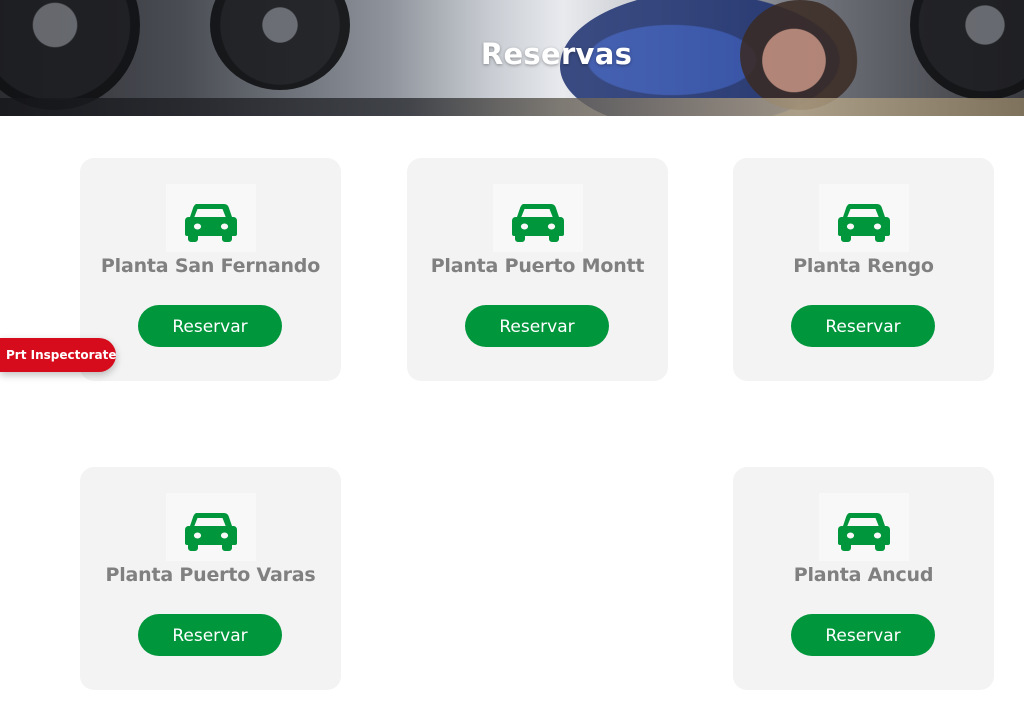 Image resolution: width=1024 pixels, height=703 pixels. What do you see at coordinates (210, 575) in the screenshot?
I see `plant-name: Planta Puerto Varas` at bounding box center [210, 575].